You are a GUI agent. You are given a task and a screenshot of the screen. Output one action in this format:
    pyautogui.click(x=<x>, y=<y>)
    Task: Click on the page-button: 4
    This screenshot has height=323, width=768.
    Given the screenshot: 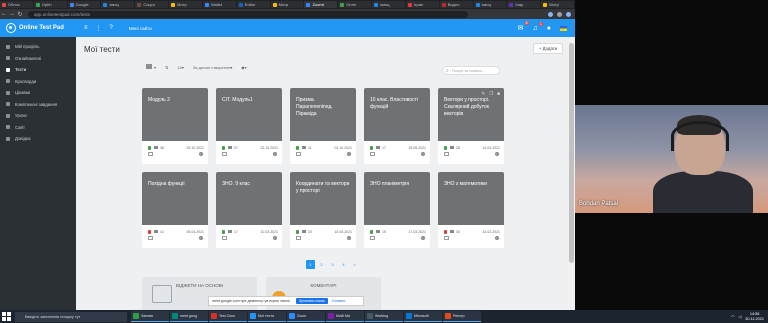 What is the action you would take?
    pyautogui.click(x=343, y=264)
    